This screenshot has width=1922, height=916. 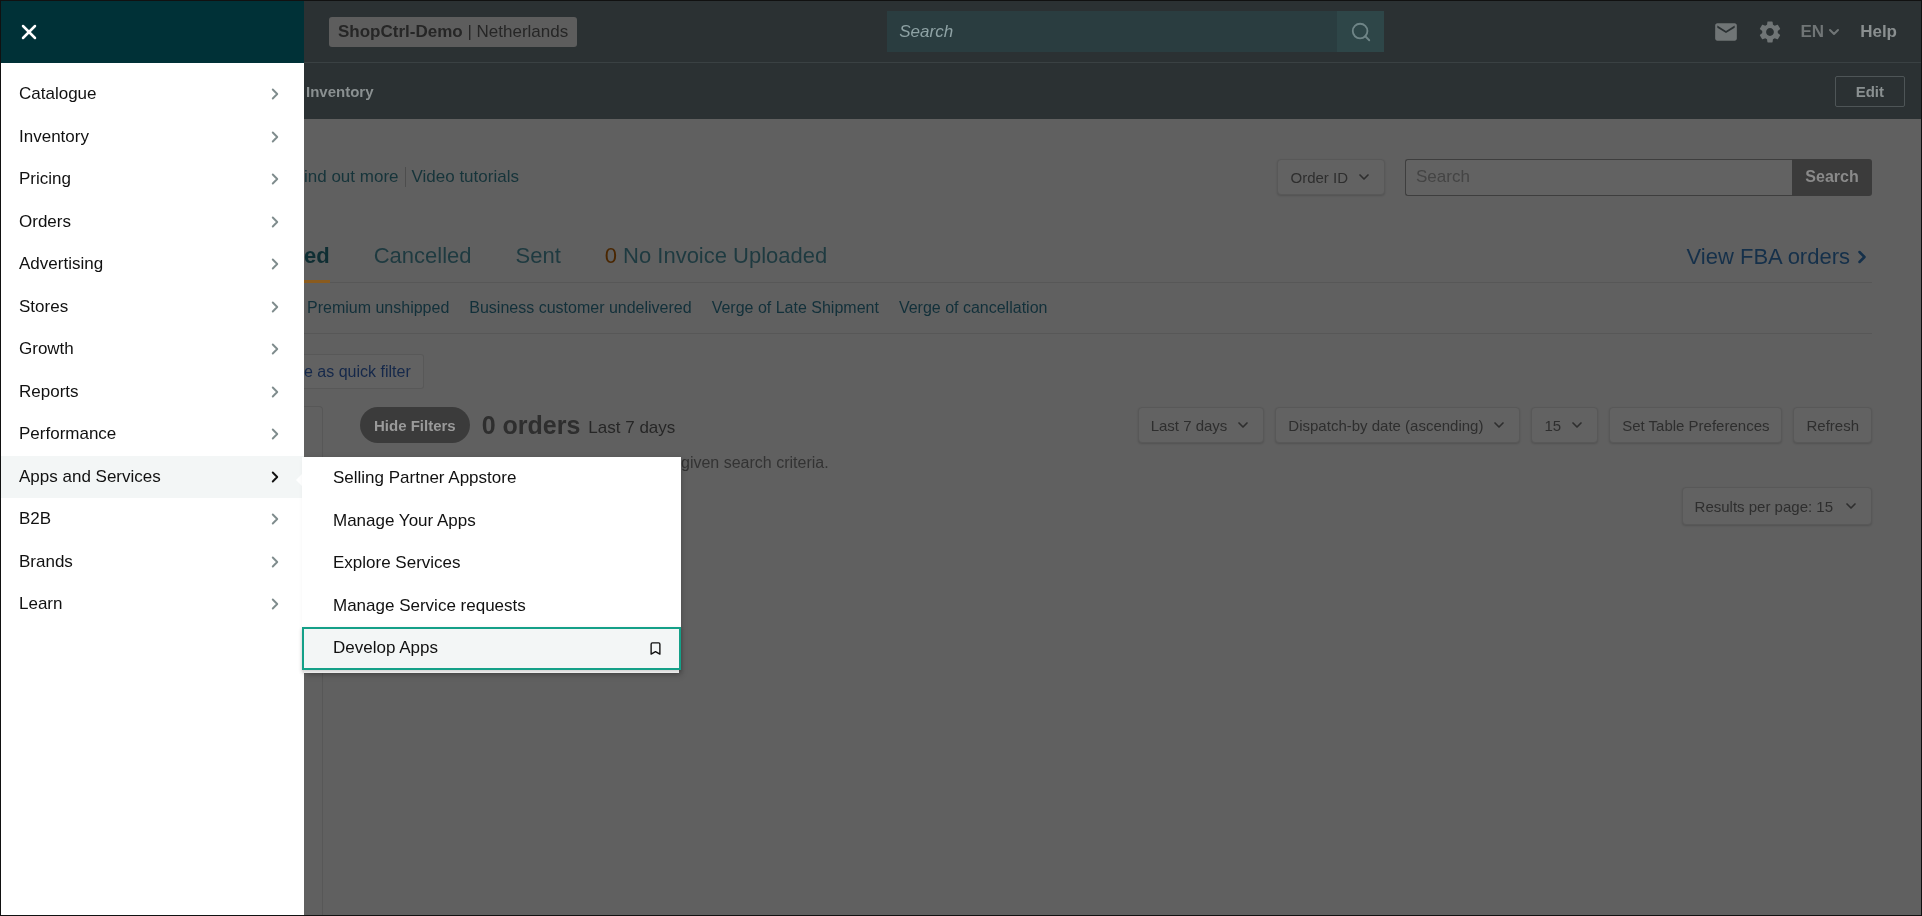 I want to click on search-button, so click(x=1361, y=31).